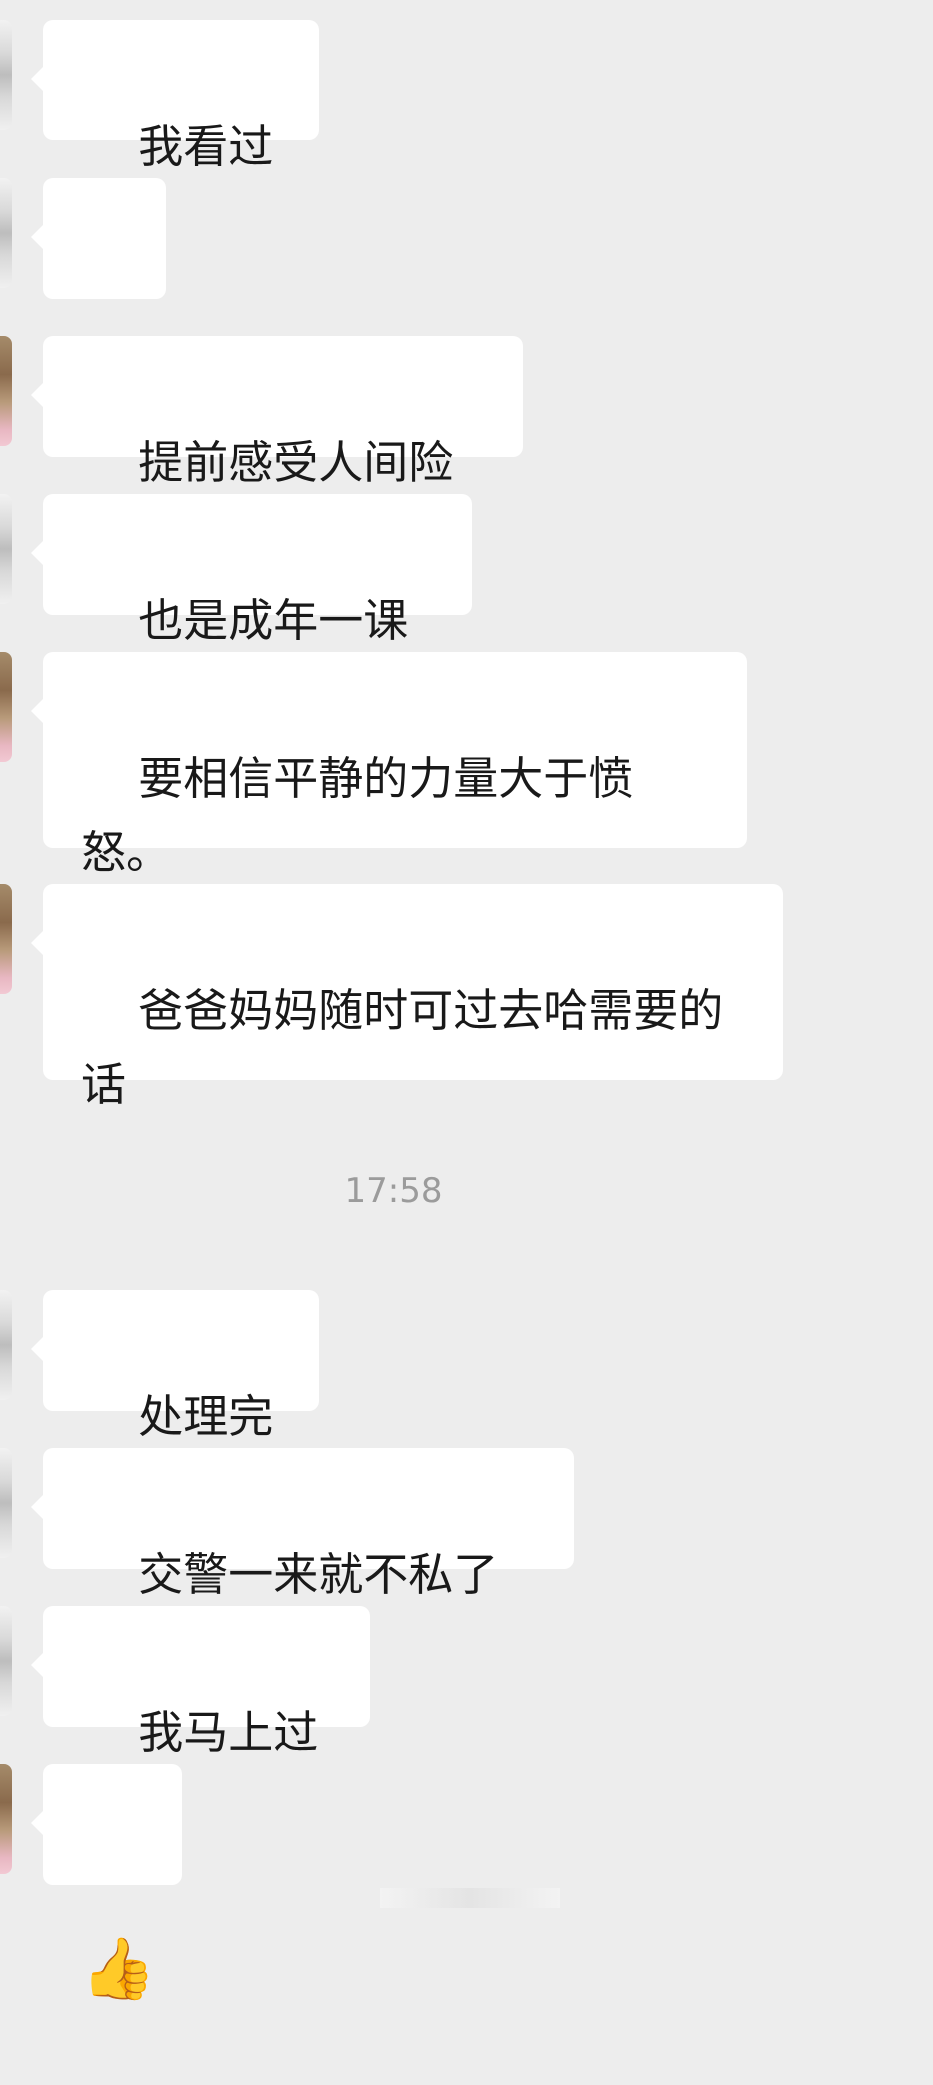 The height and width of the screenshot is (2085, 933). Describe the element at coordinates (118, 1969) in the screenshot. I see `thumbs-up-icon: 👍` at that location.